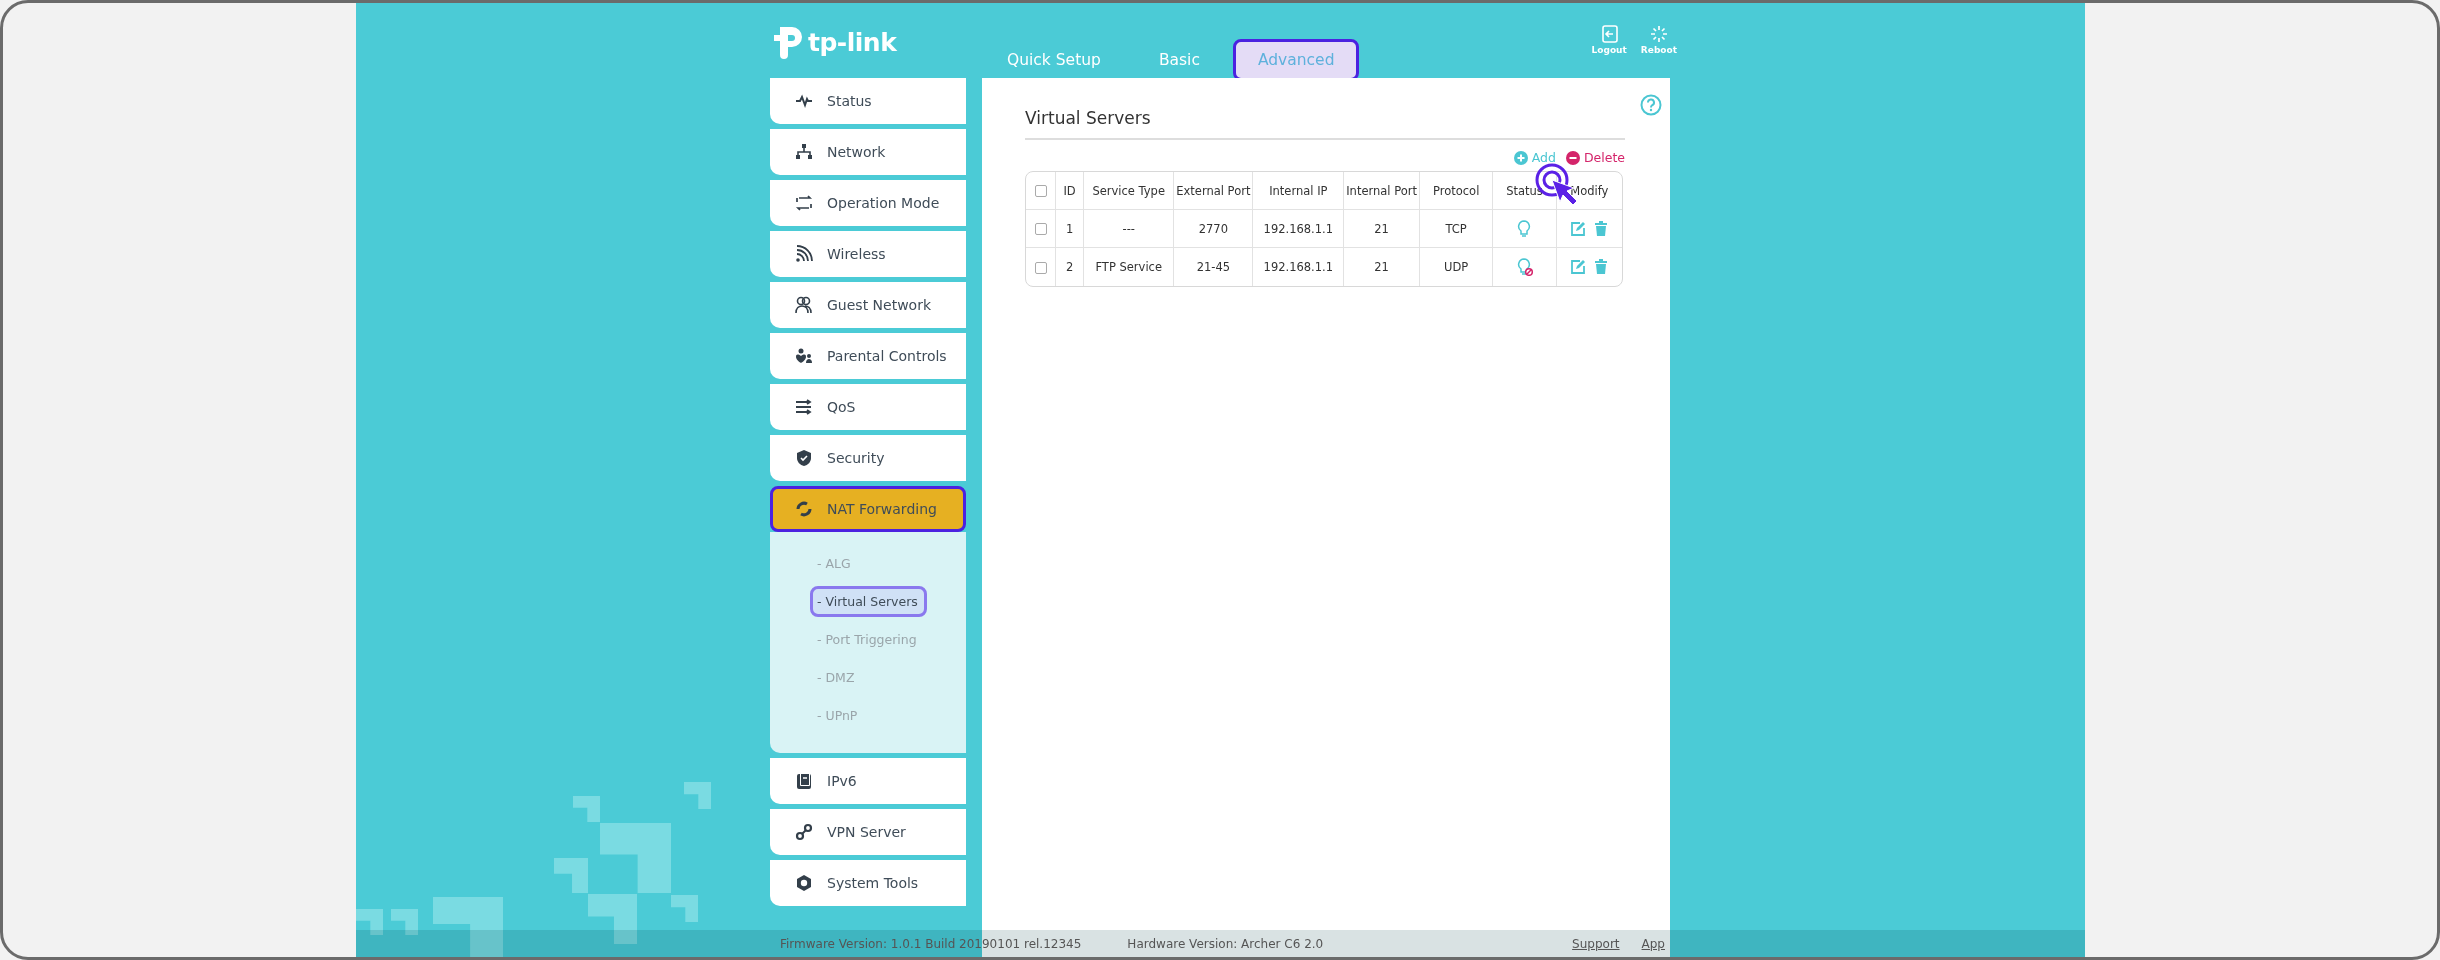 This screenshot has height=960, width=2440. I want to click on delete-button: Delete, so click(1595, 157).